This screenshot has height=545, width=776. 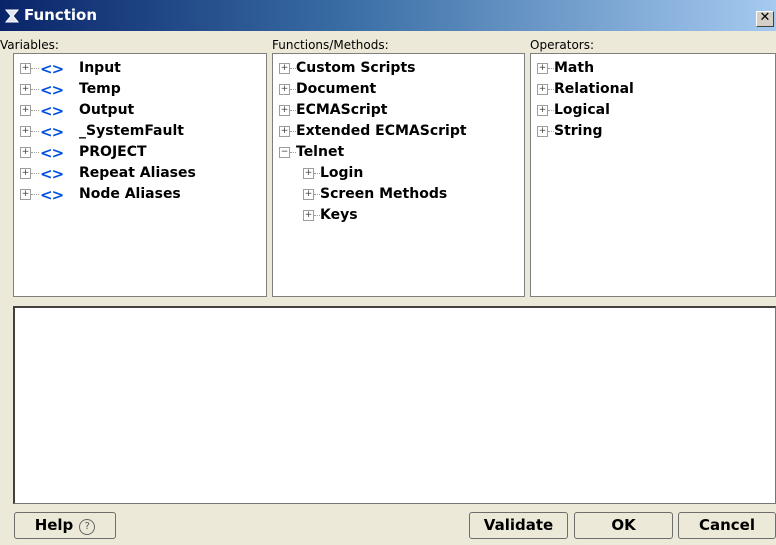 I want to click on functions-tree-node: + ECMAScript, so click(x=398, y=111).